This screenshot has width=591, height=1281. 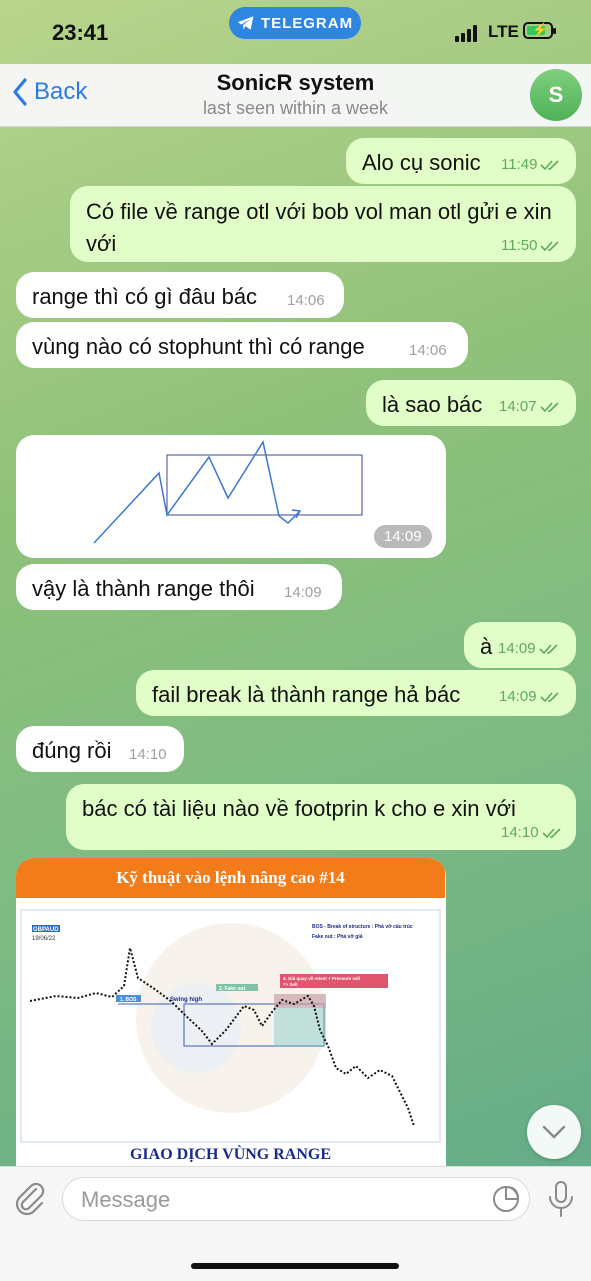 I want to click on status-time: 23:41, so click(x=80, y=32).